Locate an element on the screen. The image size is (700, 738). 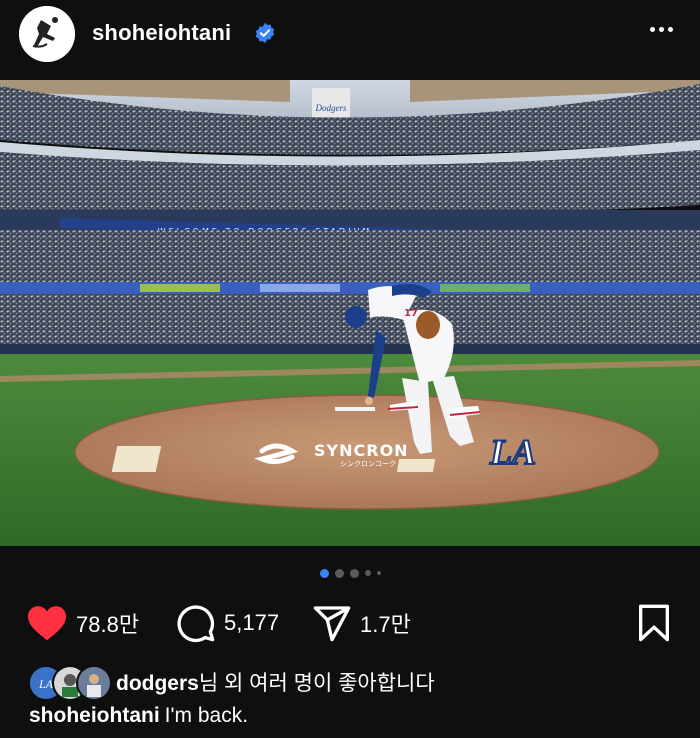
liked-by: LA dodgers님 외 여러 명이 좋아합니다 is located at coordinates (231, 682).